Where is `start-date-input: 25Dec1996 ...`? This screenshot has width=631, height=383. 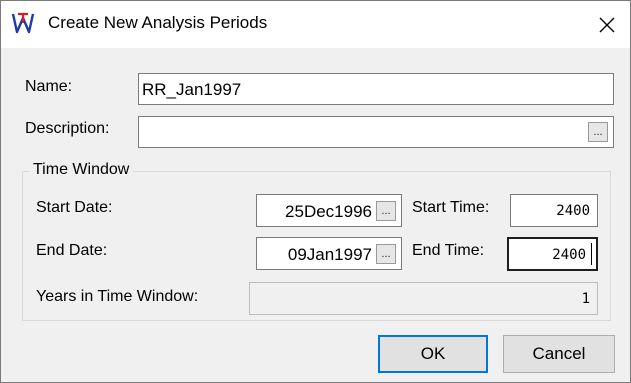 start-date-input: 25Dec1996 ... is located at coordinates (329, 210).